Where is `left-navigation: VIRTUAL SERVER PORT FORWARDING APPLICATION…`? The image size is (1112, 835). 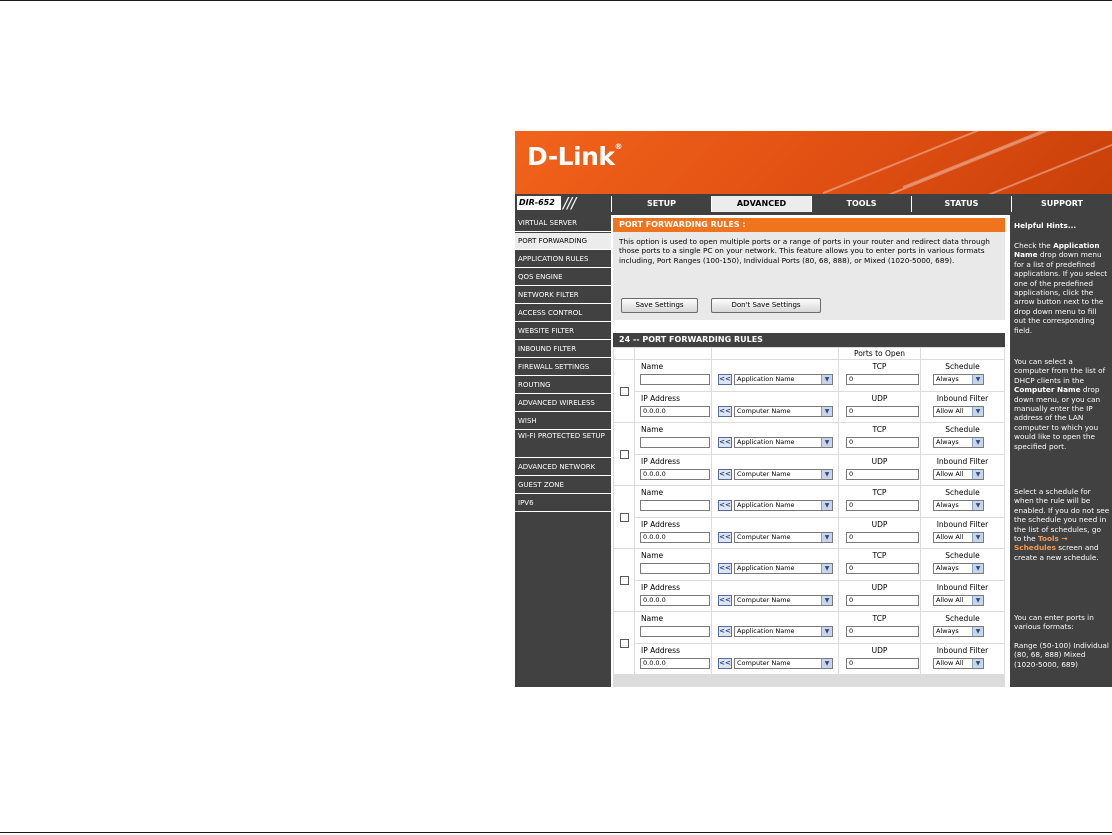 left-navigation: VIRTUAL SERVER PORT FORWARDING APPLICATION… is located at coordinates (563, 451).